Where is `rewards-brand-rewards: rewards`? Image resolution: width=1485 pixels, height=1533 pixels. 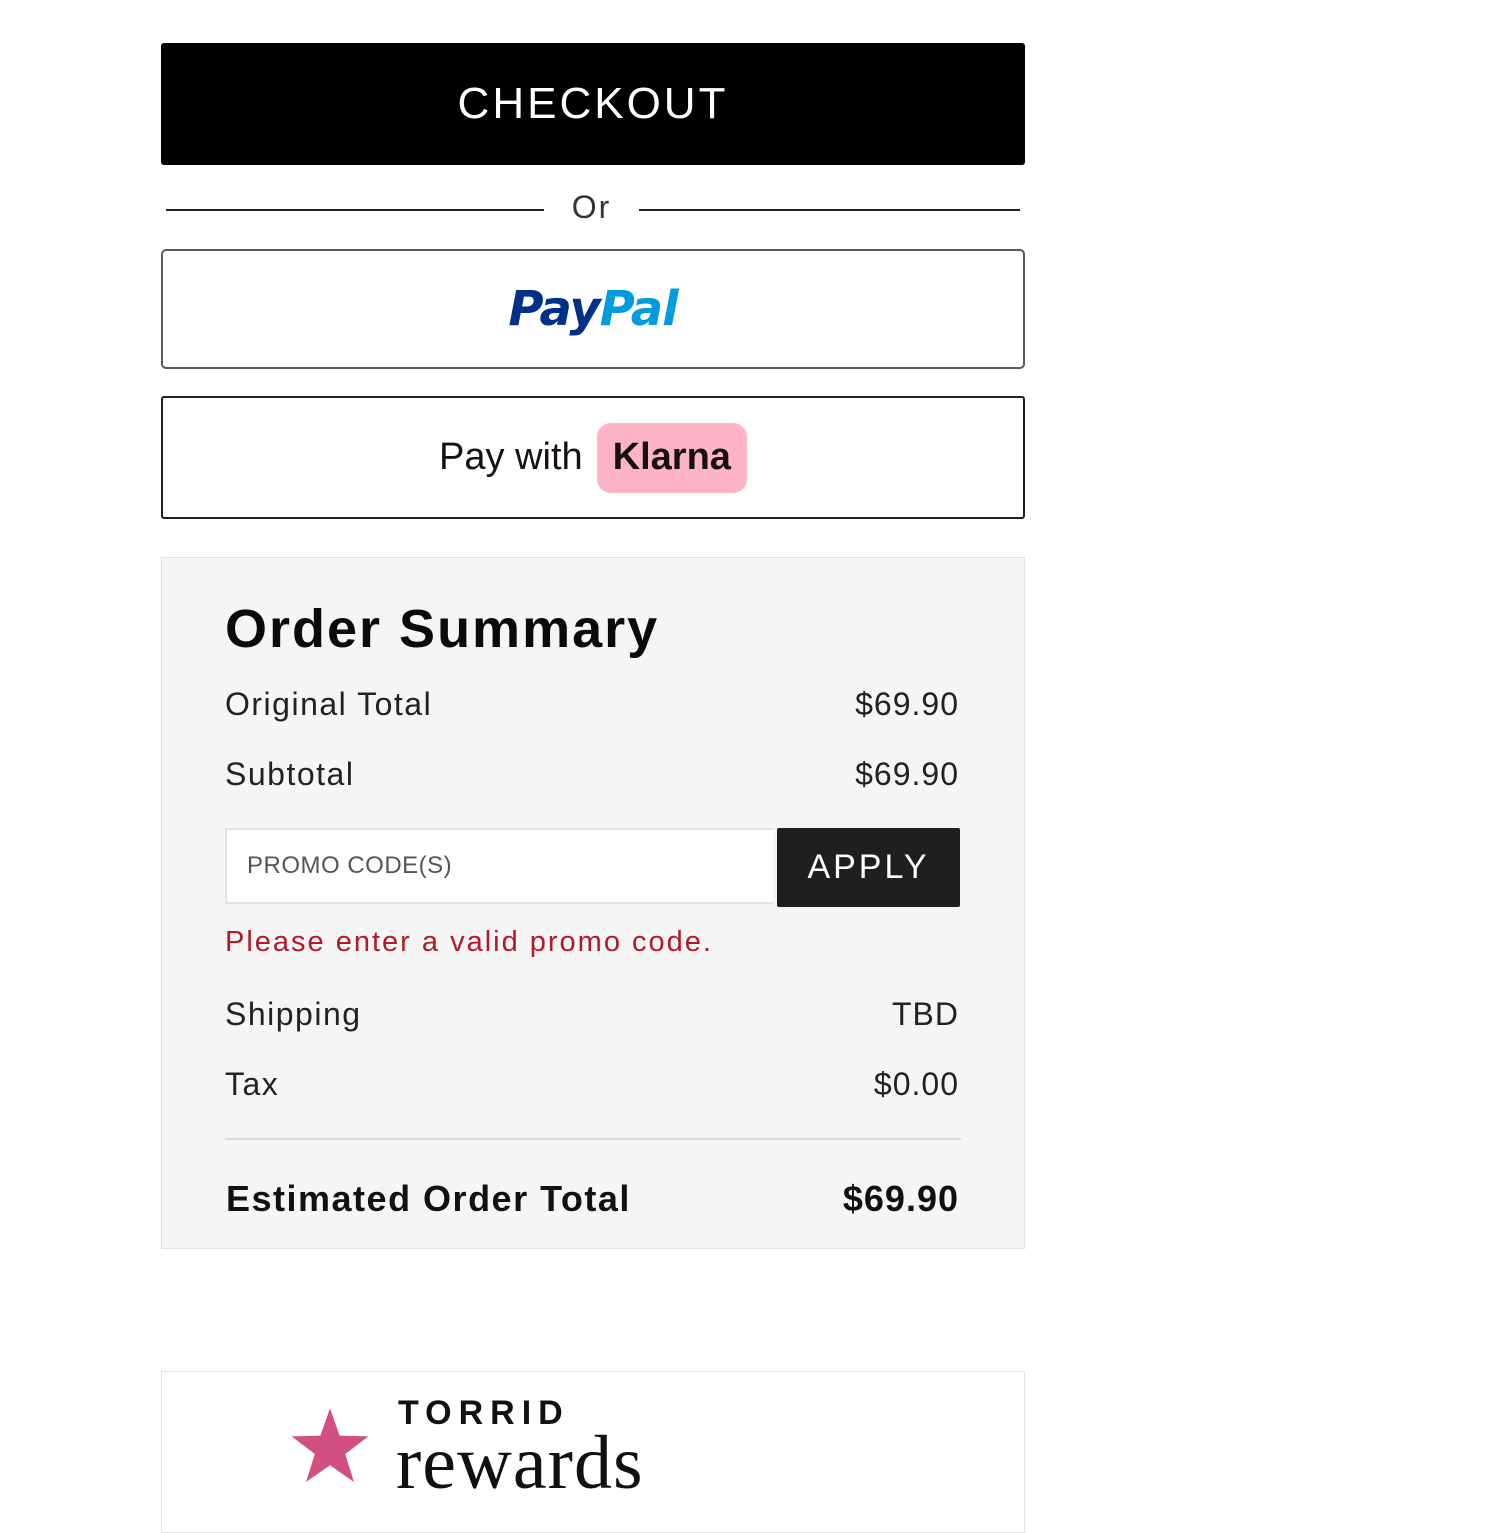
rewards-brand-rewards: rewards is located at coordinates (520, 1463).